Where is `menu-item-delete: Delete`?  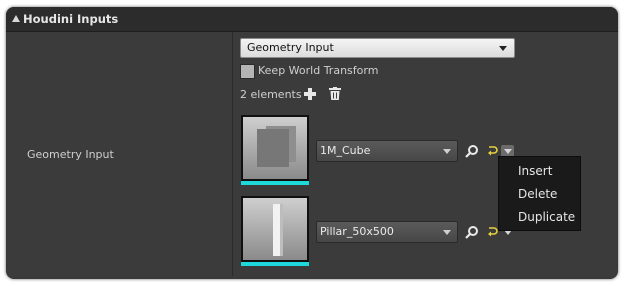 menu-item-delete: Delete is located at coordinates (539, 194).